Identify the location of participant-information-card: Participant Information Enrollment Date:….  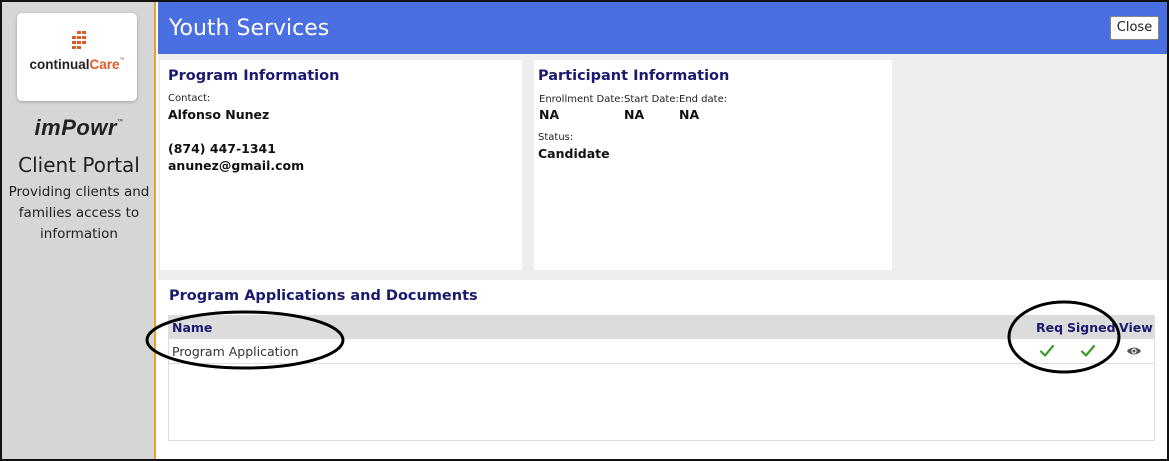
(713, 165).